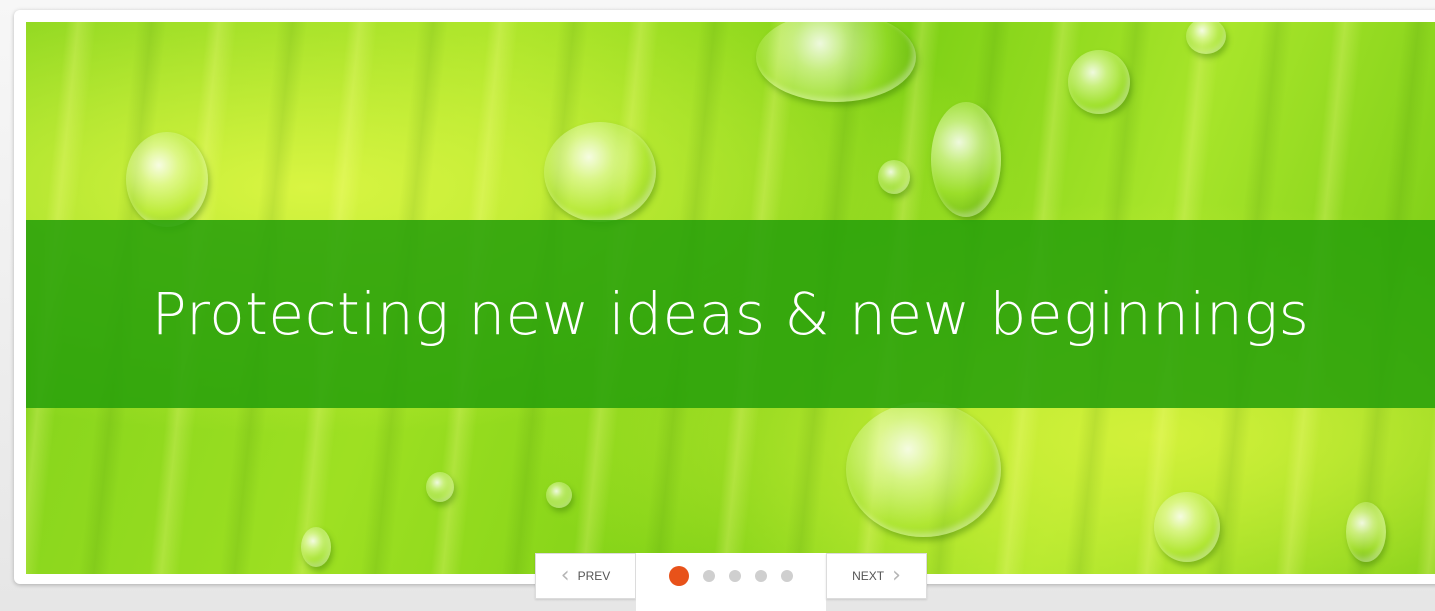  Describe the element at coordinates (896, 575) in the screenshot. I see `chevron-right-icon: ›` at that location.